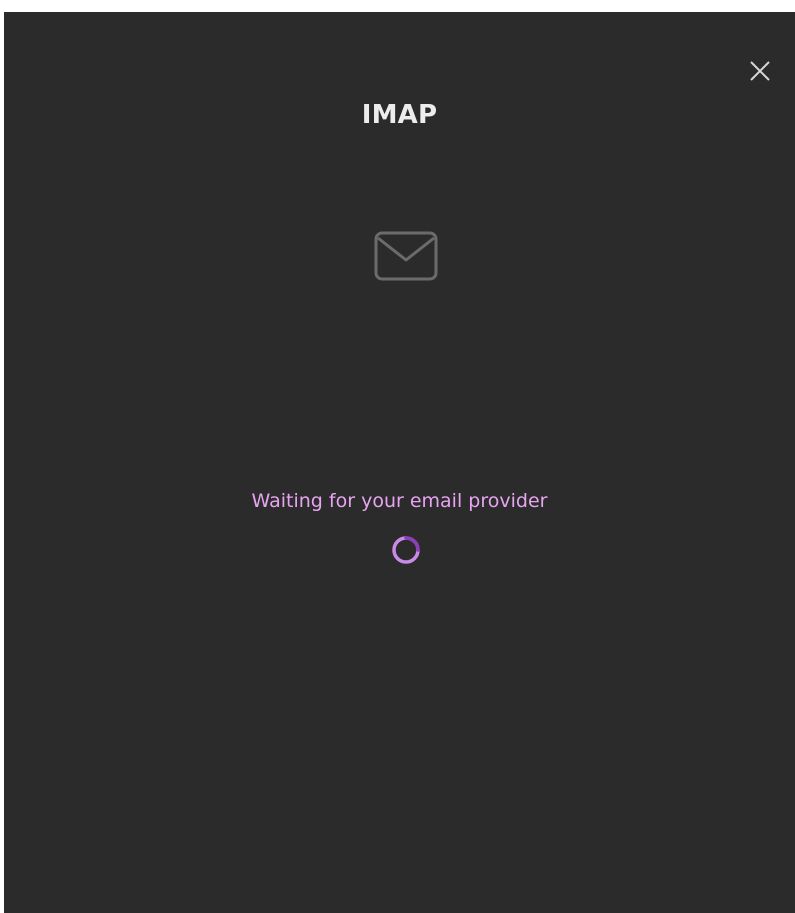 This screenshot has height=913, width=795. I want to click on status-message: Waiting for your email provider, so click(399, 501).